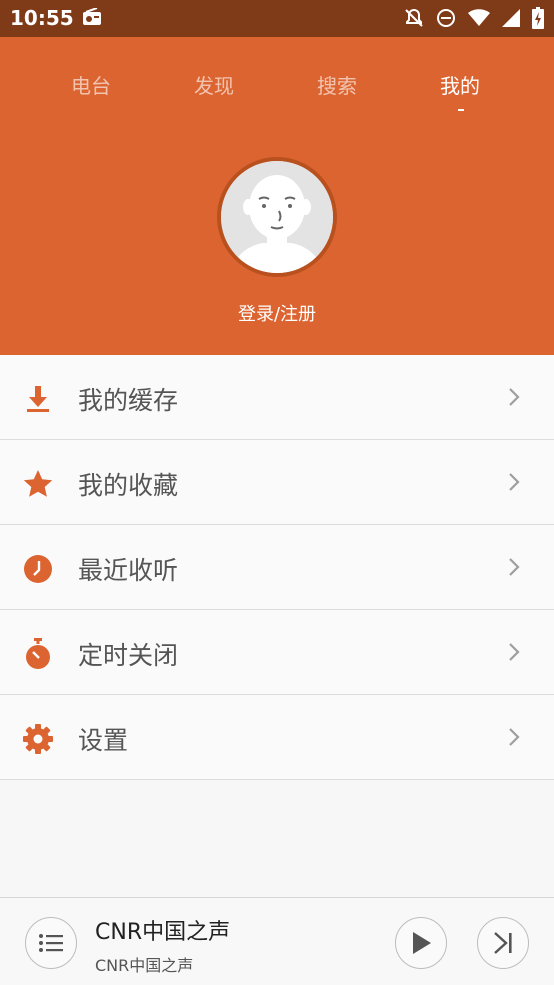 The image size is (554, 985). I want to click on menu-item-recent: 最近收听, so click(277, 567).